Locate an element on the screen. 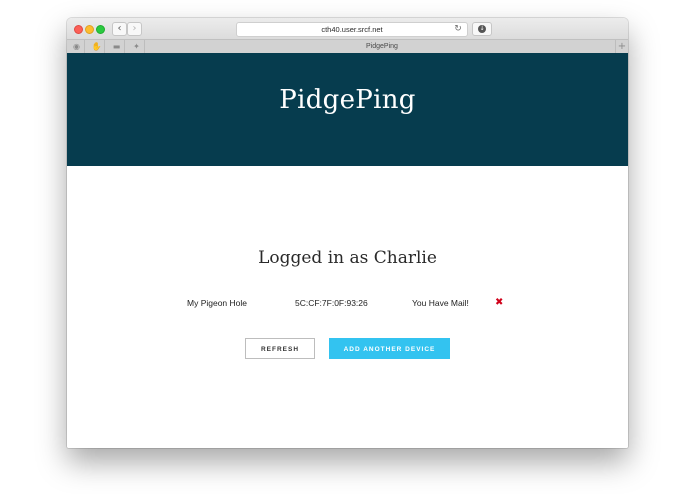  favorites-bar: ◉ ✋ ▬ ✦ PidgePing + is located at coordinates (347, 46).